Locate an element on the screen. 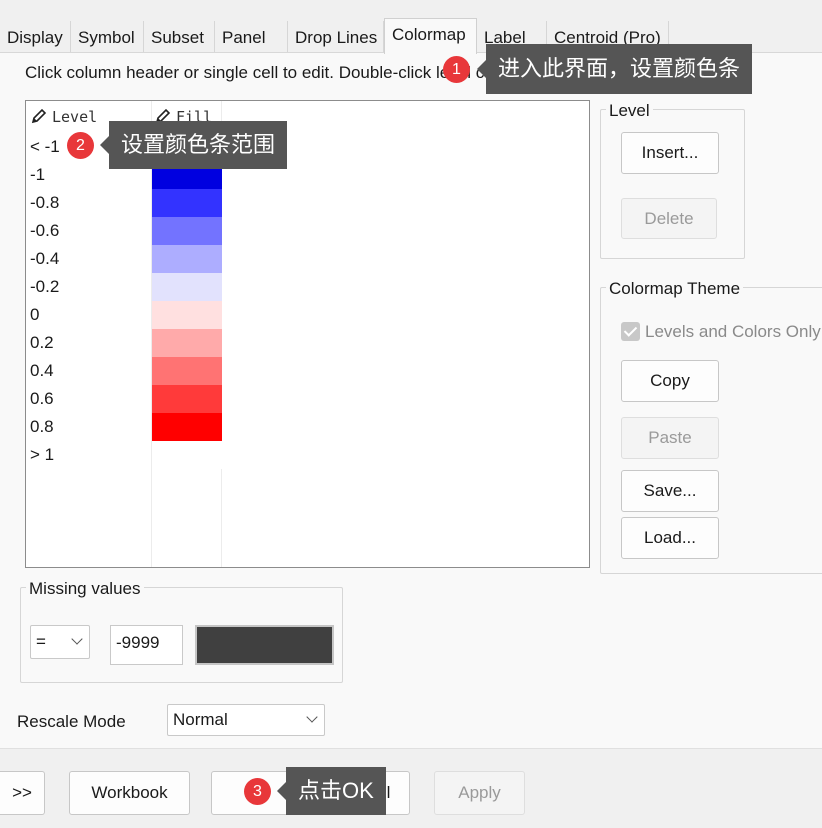 This screenshot has height=828, width=822. levels-colors-only-checkbox is located at coordinates (630, 331).